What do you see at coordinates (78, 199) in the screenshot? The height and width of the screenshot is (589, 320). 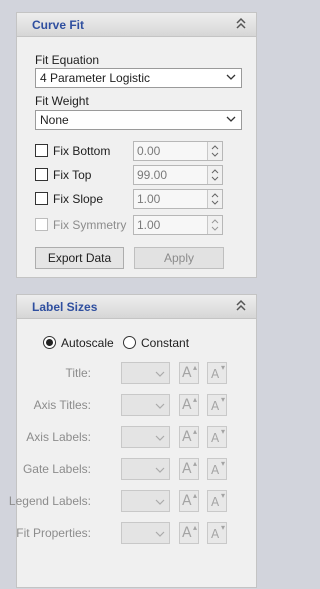 I see `fix-slope-label: Fix Slope` at bounding box center [78, 199].